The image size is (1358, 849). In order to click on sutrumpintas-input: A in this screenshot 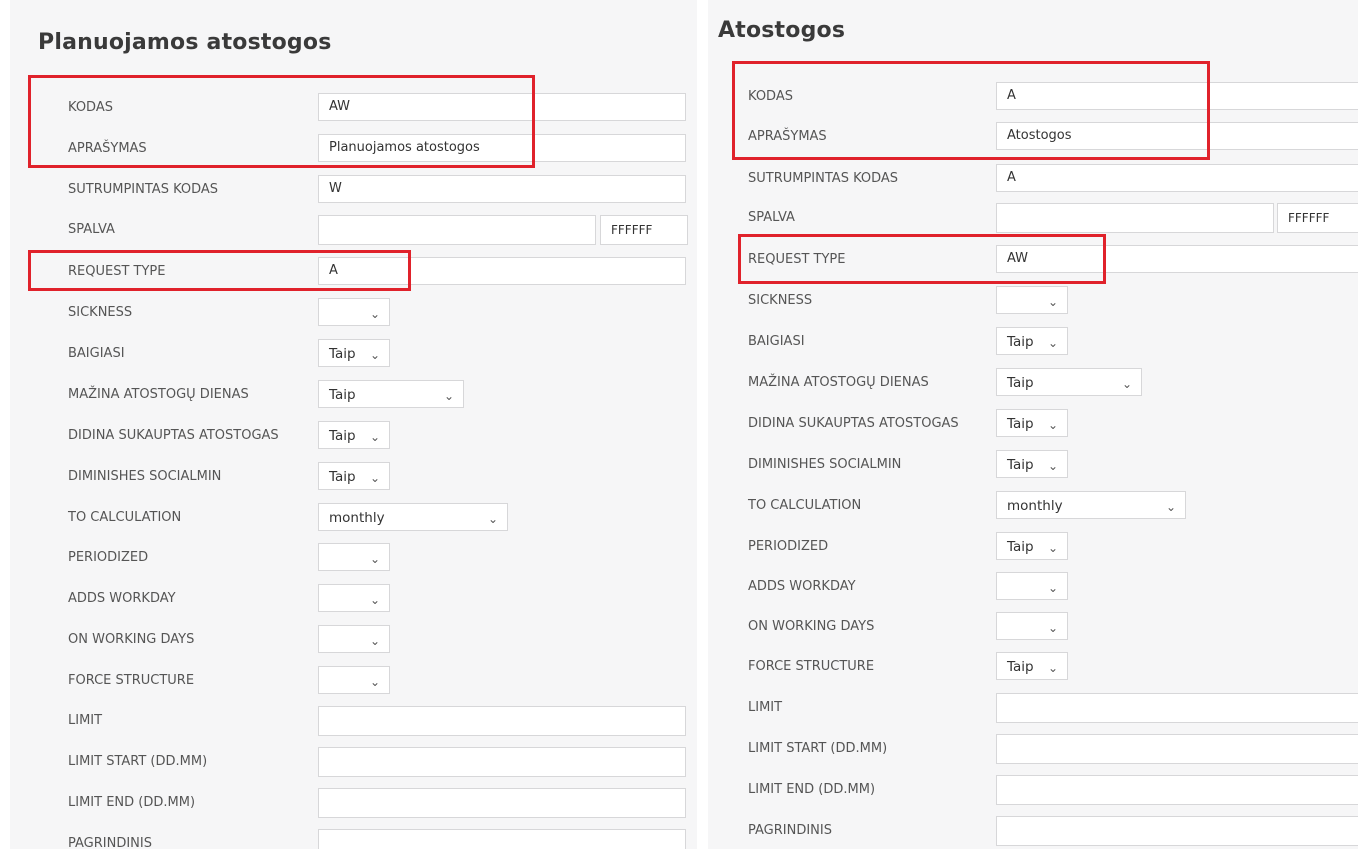, I will do `click(1177, 178)`.